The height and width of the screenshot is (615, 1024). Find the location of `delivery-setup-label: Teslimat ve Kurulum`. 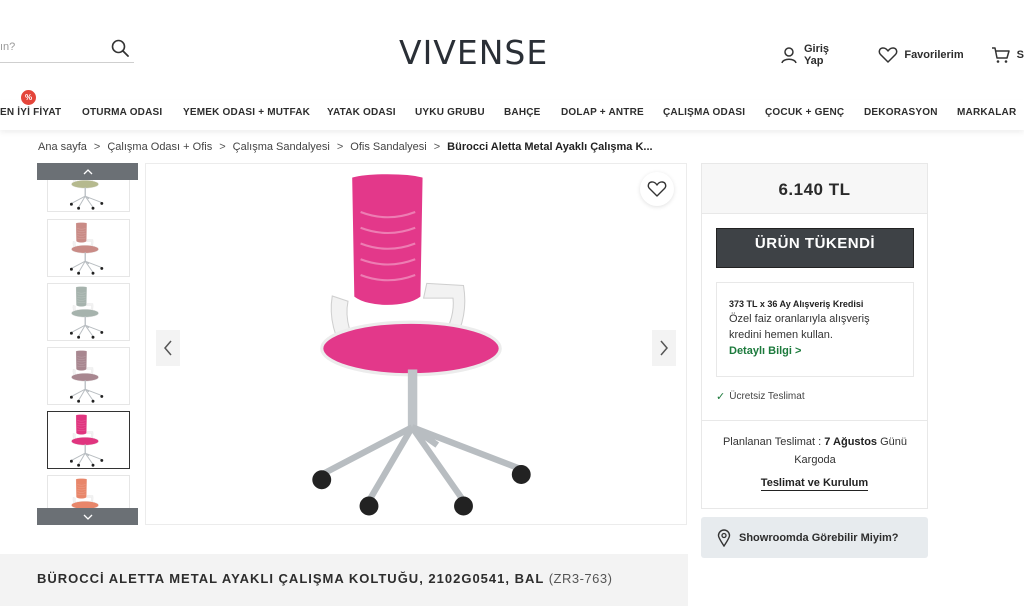

delivery-setup-label: Teslimat ve Kurulum is located at coordinates (814, 484).